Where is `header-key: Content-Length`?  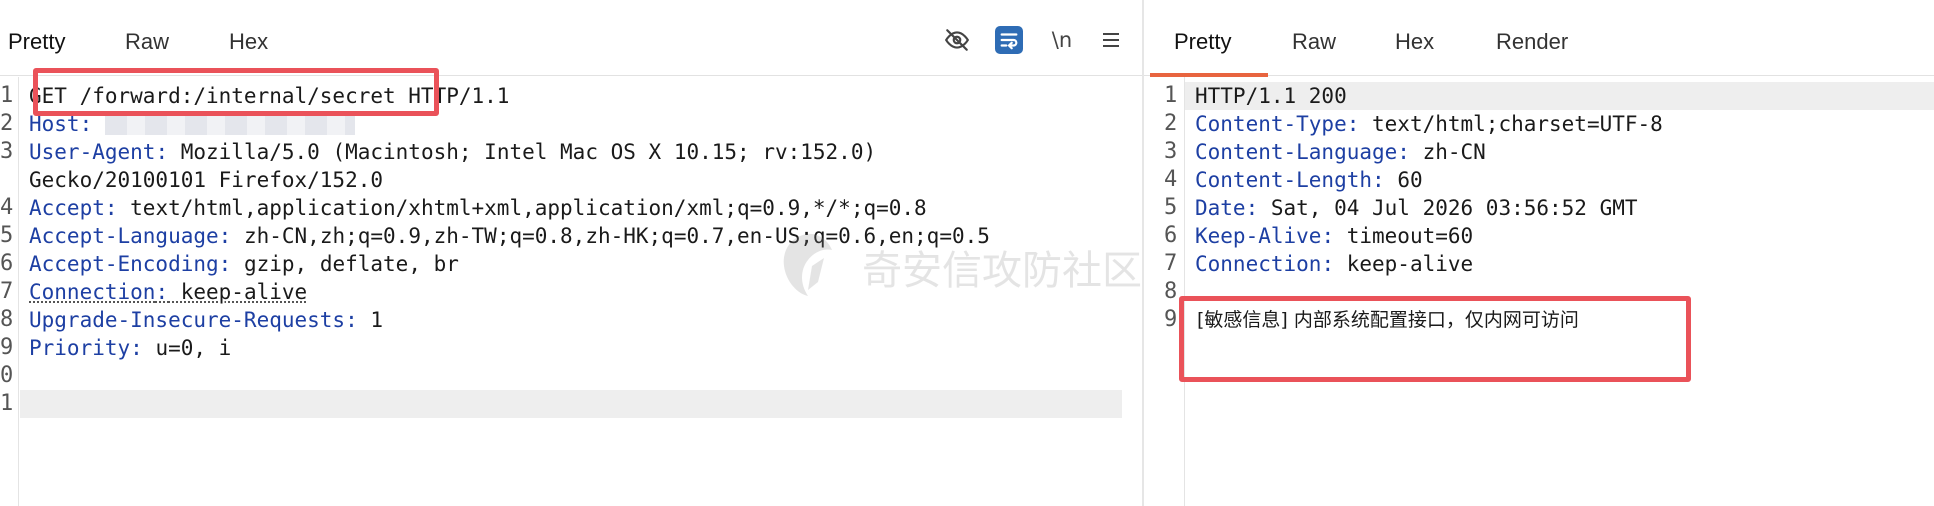
header-key: Content-Length is located at coordinates (1284, 180).